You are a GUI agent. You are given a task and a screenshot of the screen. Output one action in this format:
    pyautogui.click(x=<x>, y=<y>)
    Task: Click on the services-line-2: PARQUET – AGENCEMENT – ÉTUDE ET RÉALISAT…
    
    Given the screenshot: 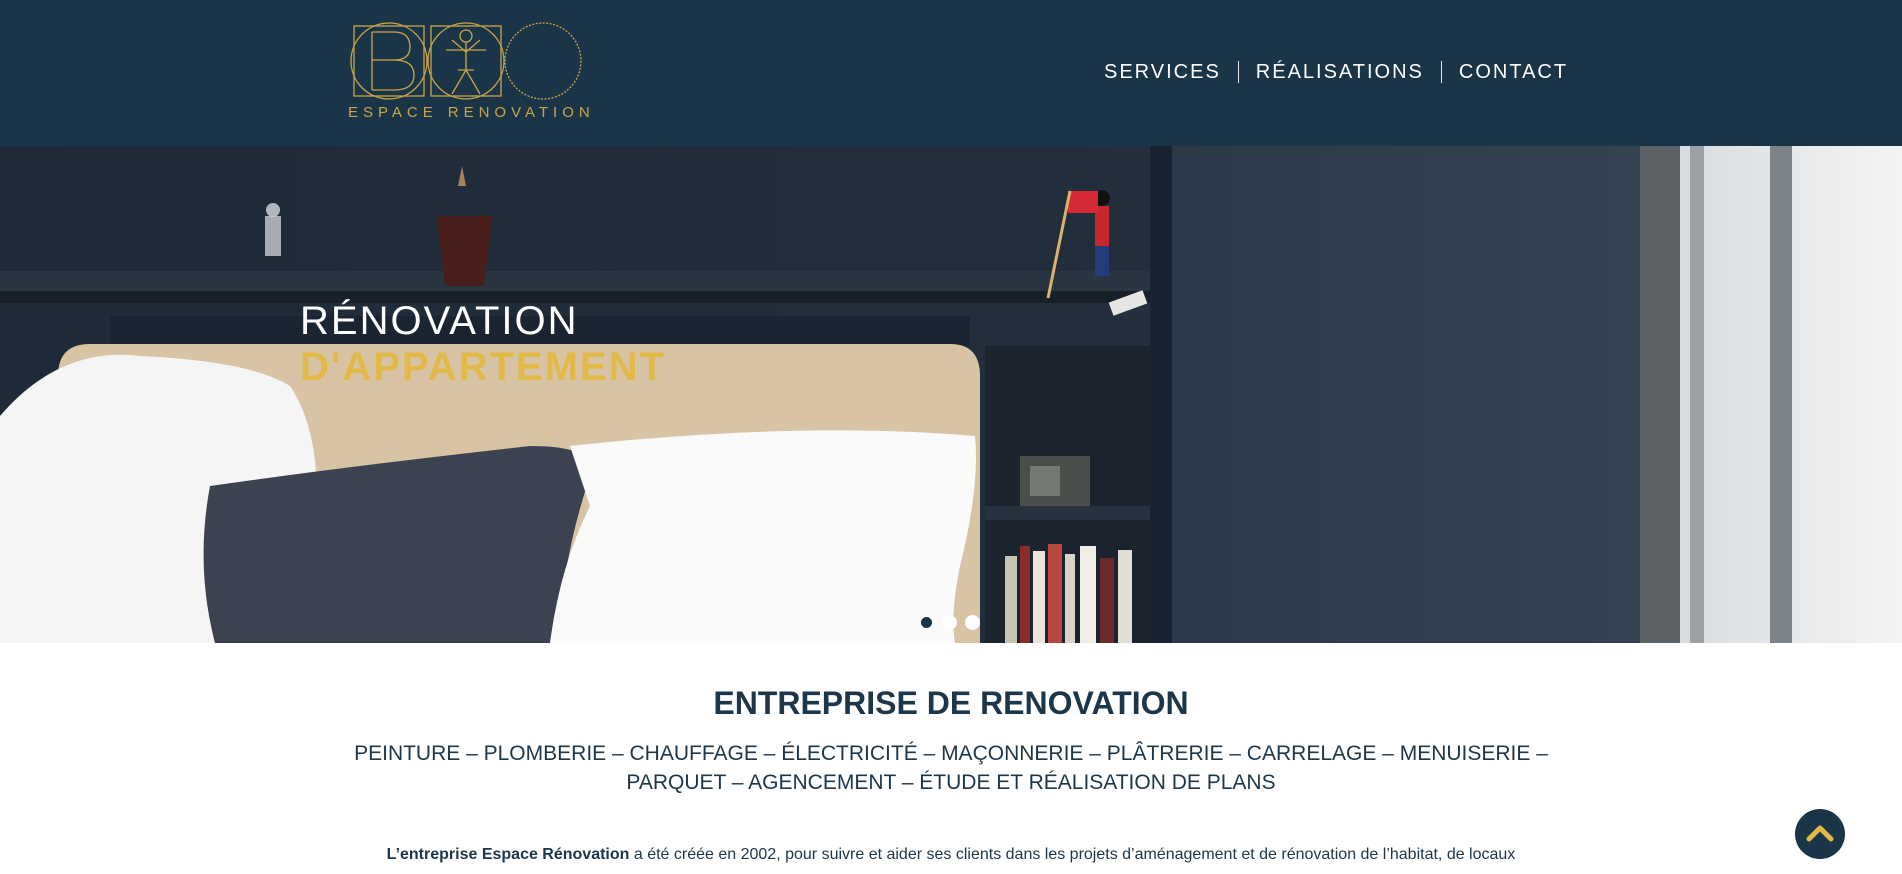 What is the action you would take?
    pyautogui.click(x=951, y=782)
    